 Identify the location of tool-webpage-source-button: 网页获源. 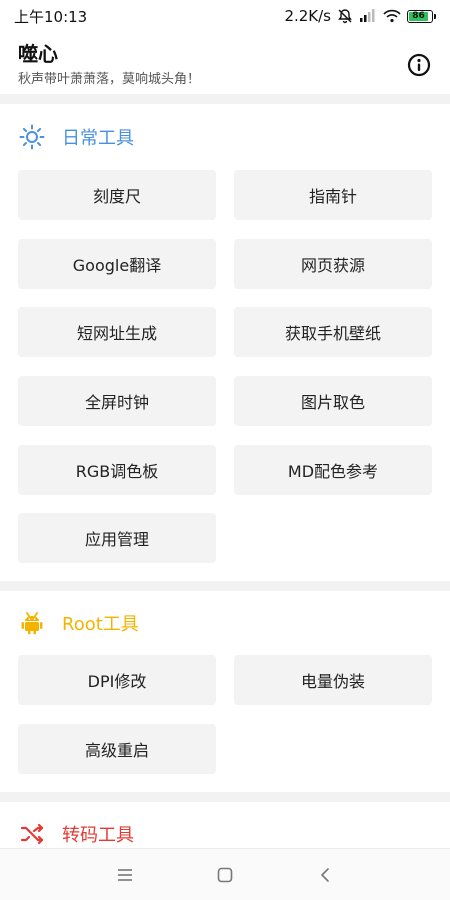
(333, 263).